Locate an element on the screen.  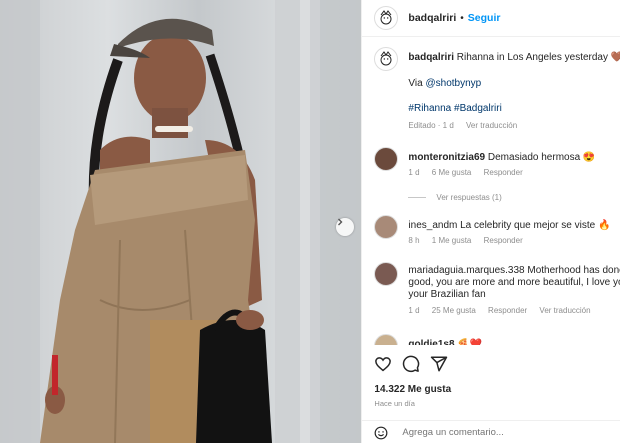
comment-meta: 1 d 6 Me gusta Responder is located at coordinates (470, 172).